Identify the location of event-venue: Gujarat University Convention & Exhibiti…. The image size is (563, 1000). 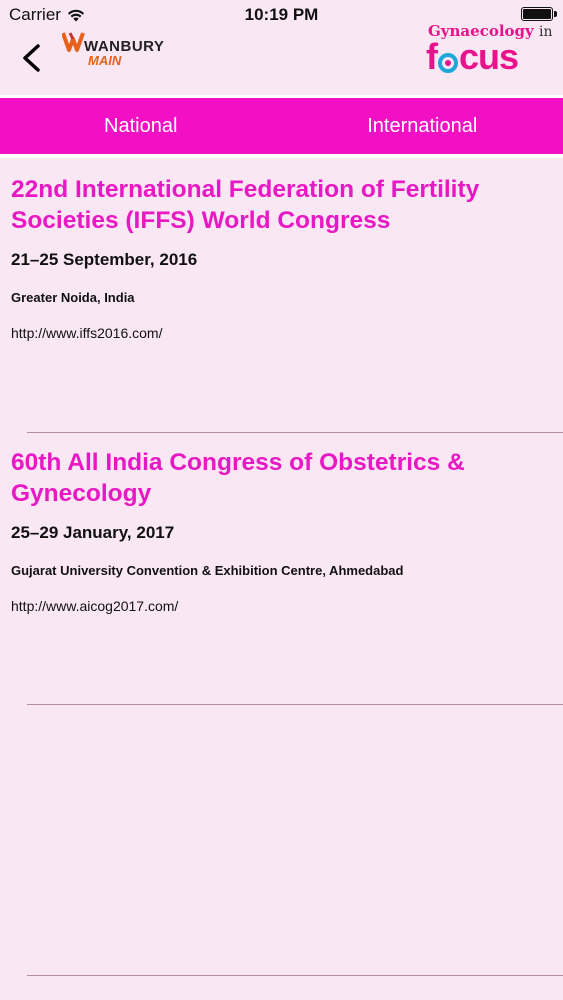
(207, 570).